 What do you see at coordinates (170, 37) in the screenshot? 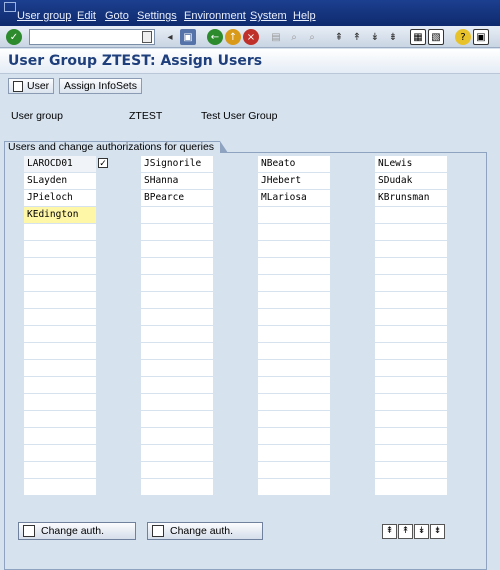
I see `field-history-icon: ◂` at bounding box center [170, 37].